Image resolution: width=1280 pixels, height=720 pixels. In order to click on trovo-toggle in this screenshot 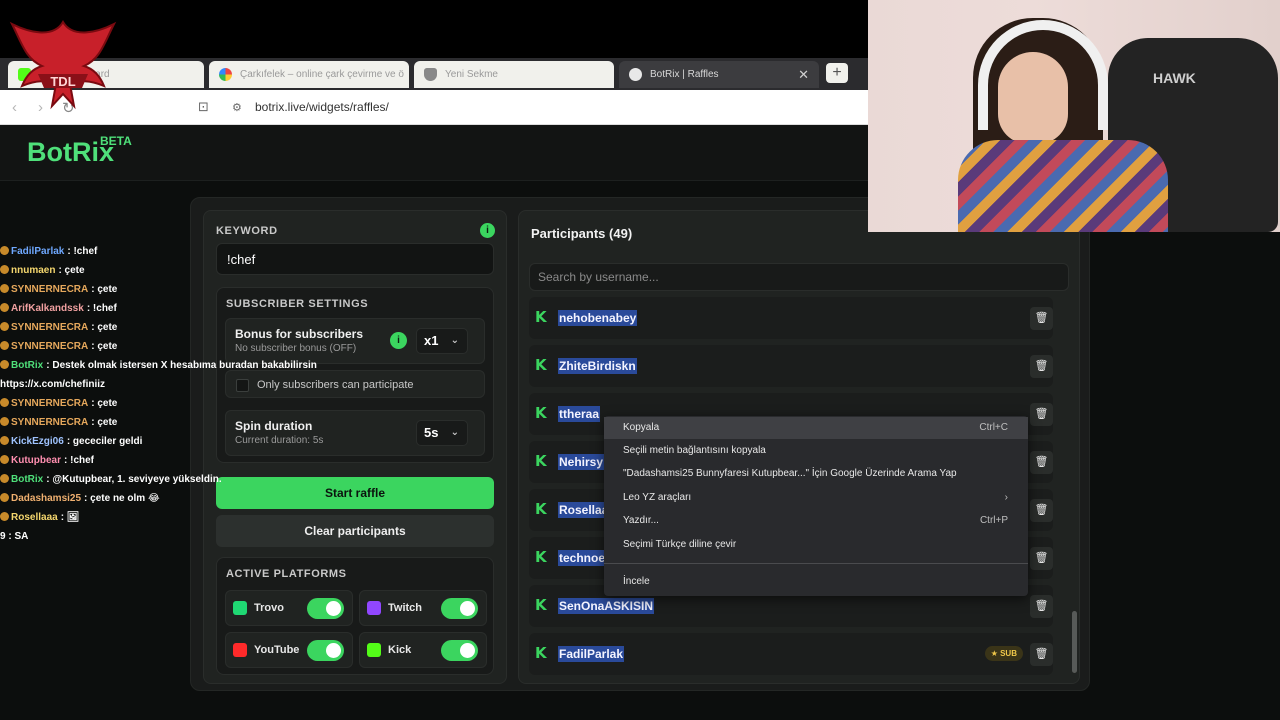, I will do `click(325, 608)`.